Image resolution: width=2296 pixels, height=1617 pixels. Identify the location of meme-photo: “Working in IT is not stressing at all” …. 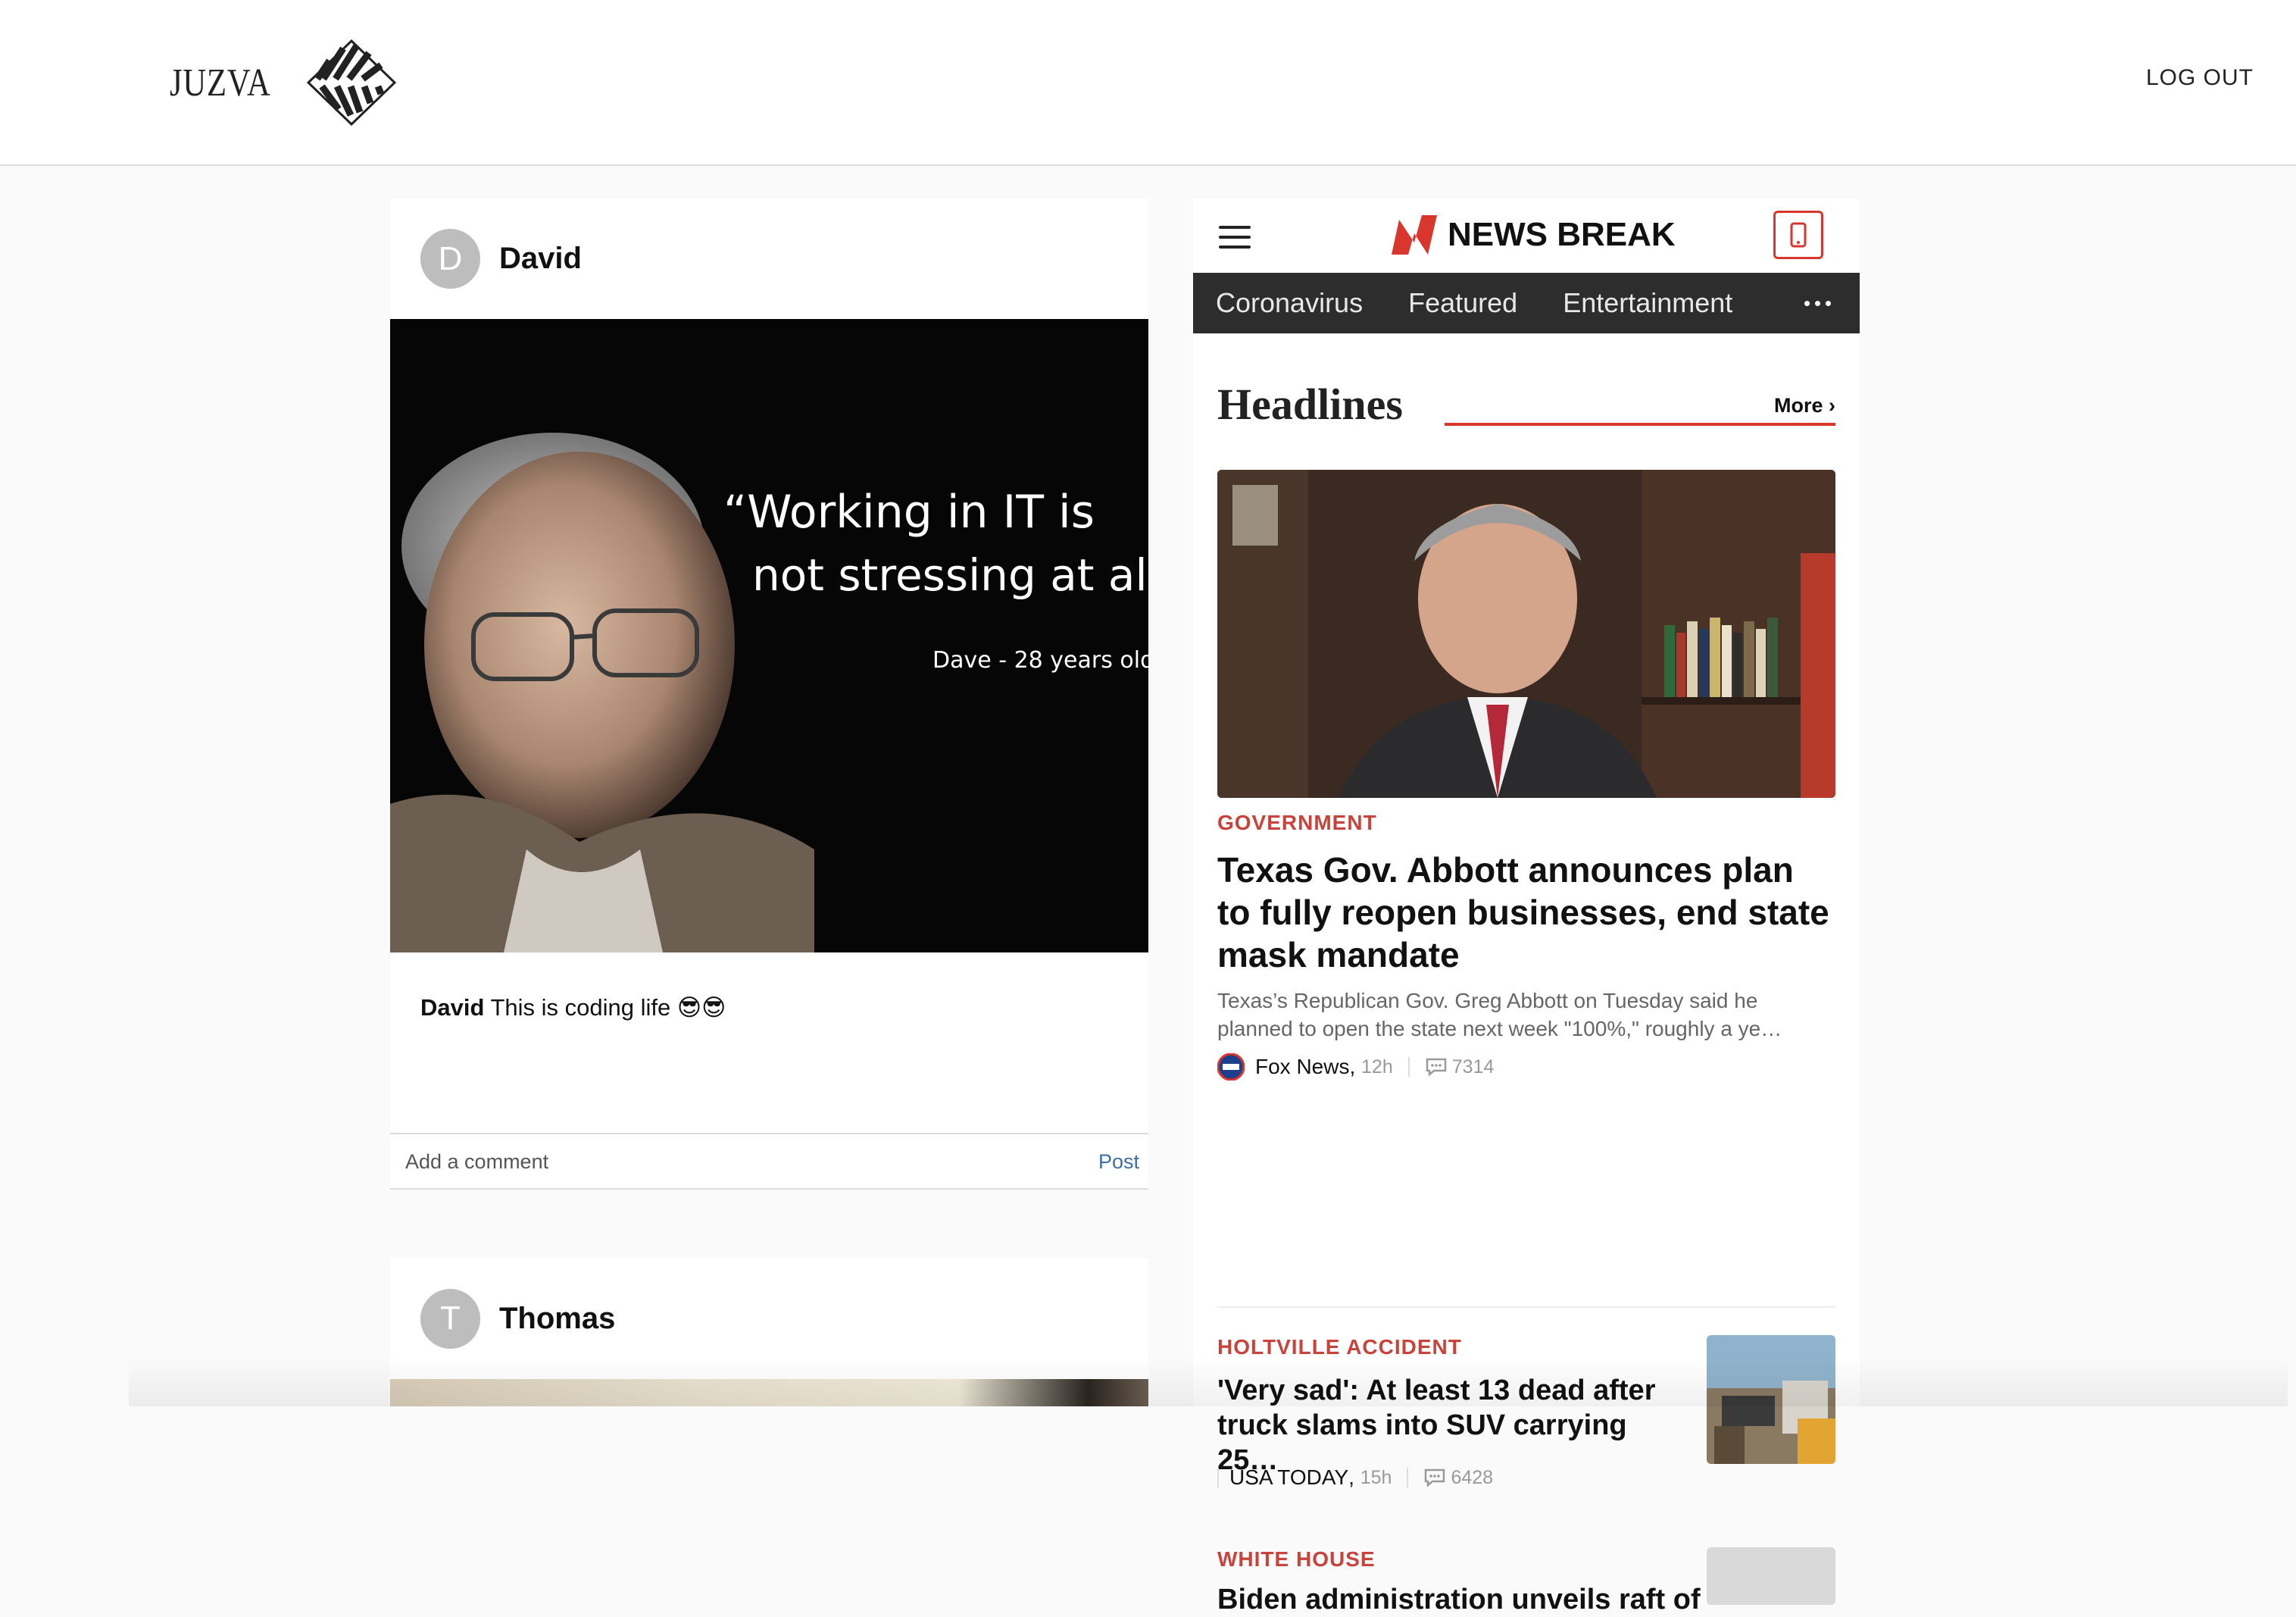
(769, 635).